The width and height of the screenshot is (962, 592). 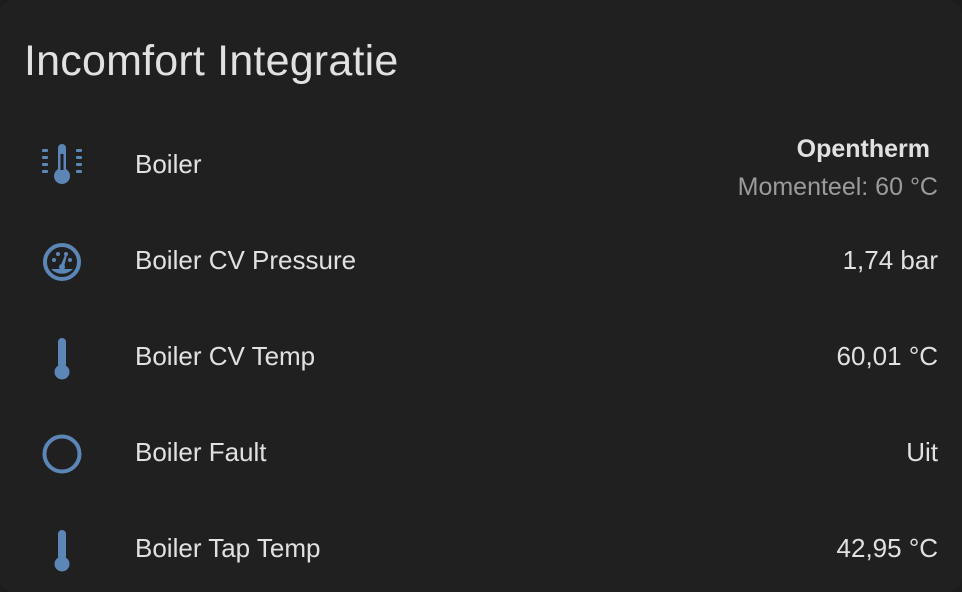 What do you see at coordinates (863, 149) in the screenshot?
I see `hvac-mode: Opentherm` at bounding box center [863, 149].